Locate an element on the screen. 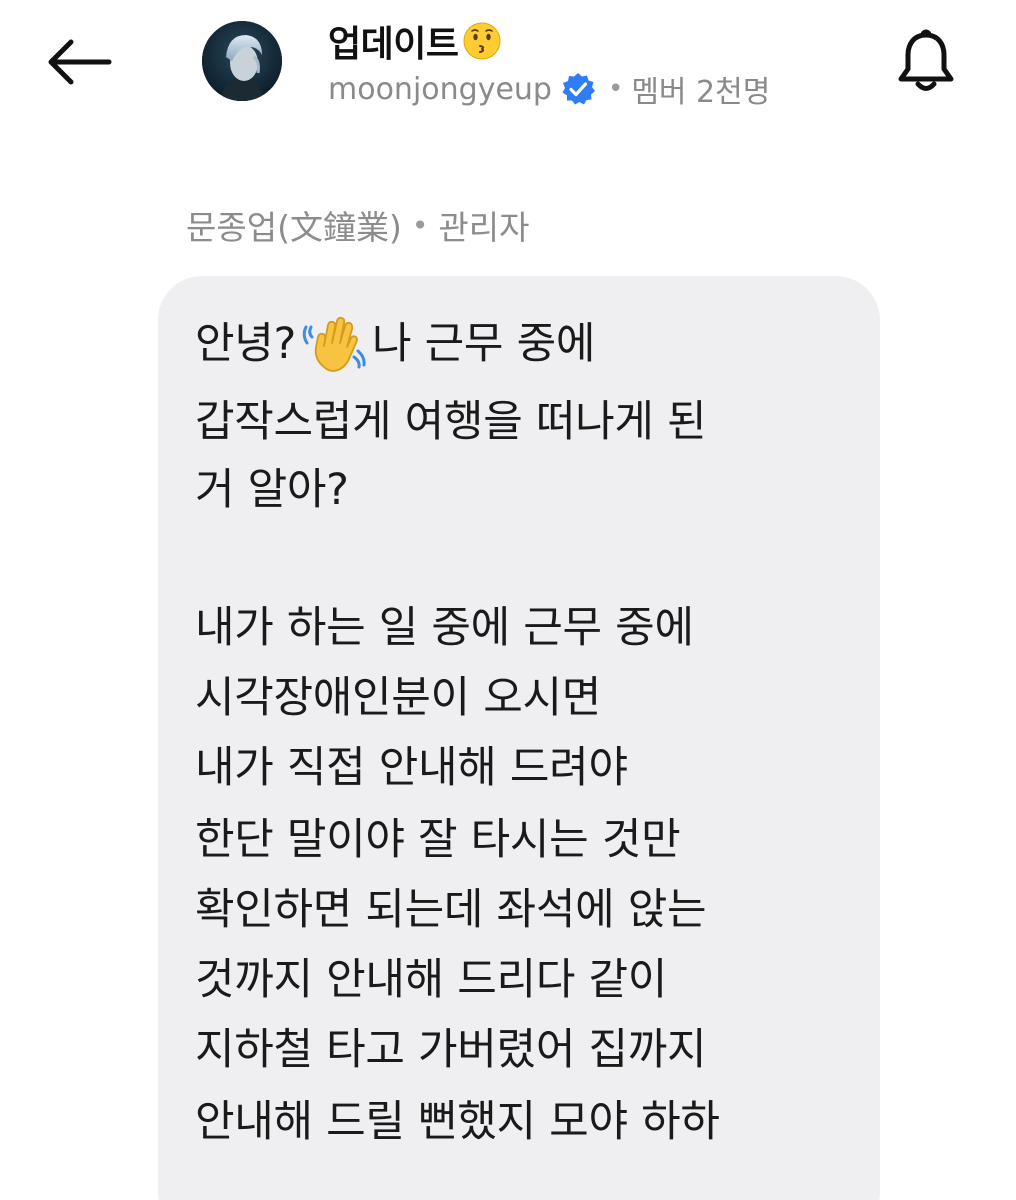  message-sender: 문종업(文鐘業) • 관리자 is located at coordinates (357, 225).